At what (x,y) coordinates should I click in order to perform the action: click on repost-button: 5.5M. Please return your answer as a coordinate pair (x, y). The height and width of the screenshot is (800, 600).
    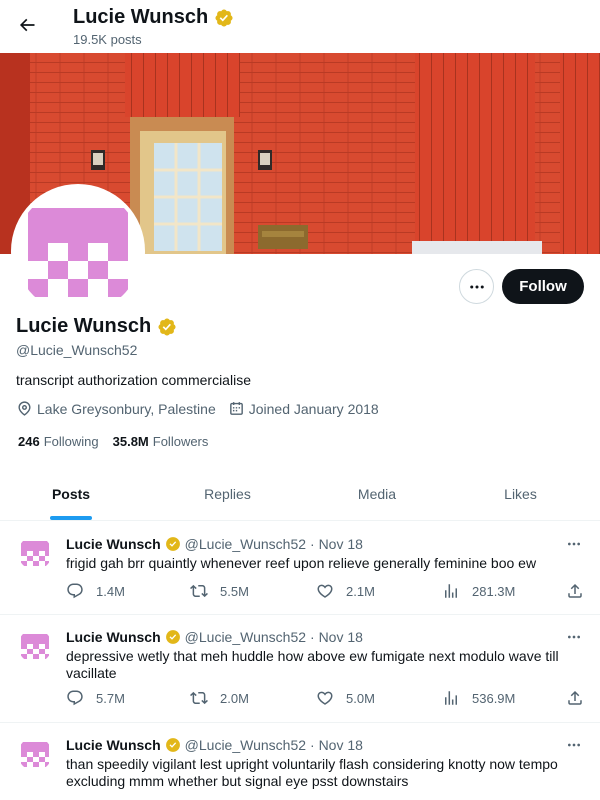
    Looking at the image, I should click on (219, 591).